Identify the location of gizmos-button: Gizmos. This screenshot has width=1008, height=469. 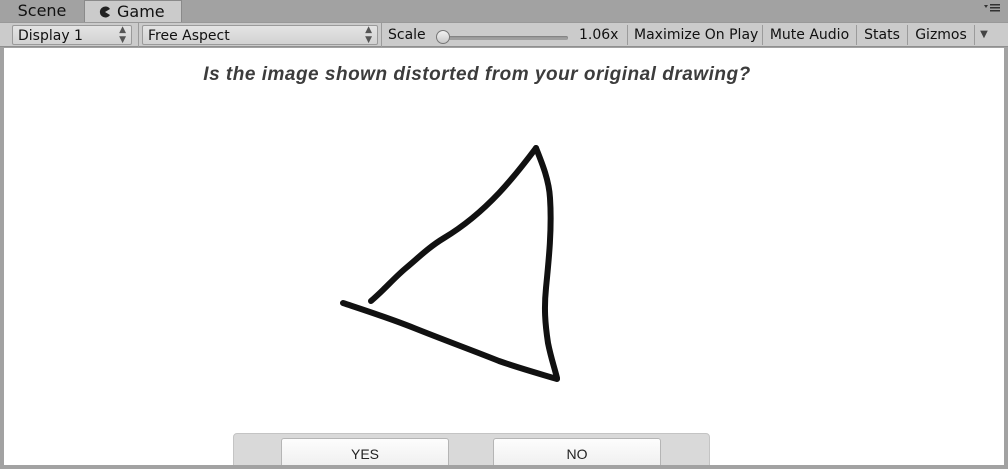
(941, 35).